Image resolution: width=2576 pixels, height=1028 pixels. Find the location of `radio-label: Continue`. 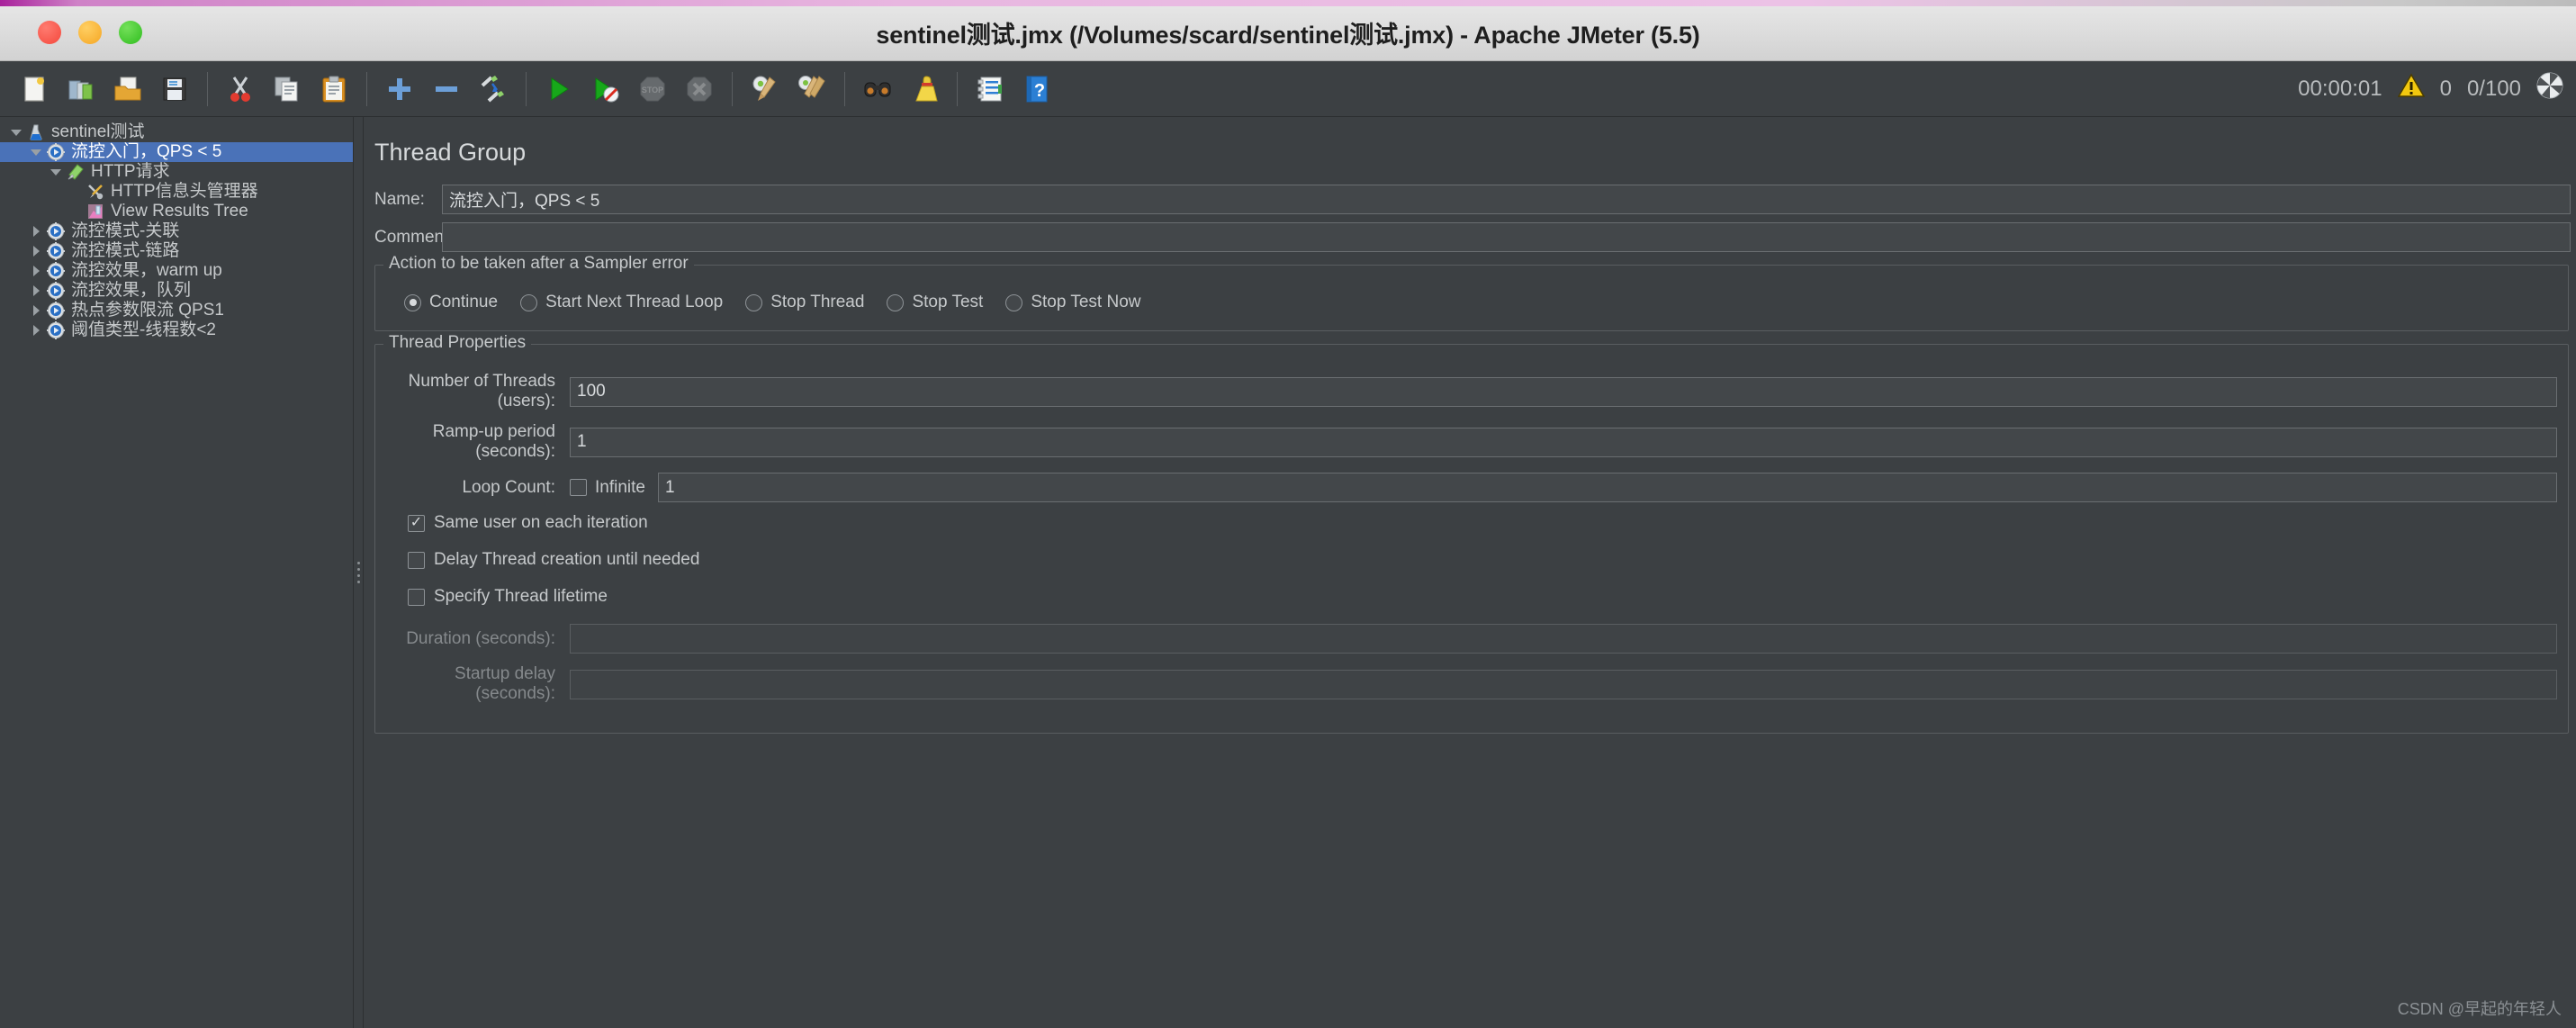

radio-label: Continue is located at coordinates (464, 302).